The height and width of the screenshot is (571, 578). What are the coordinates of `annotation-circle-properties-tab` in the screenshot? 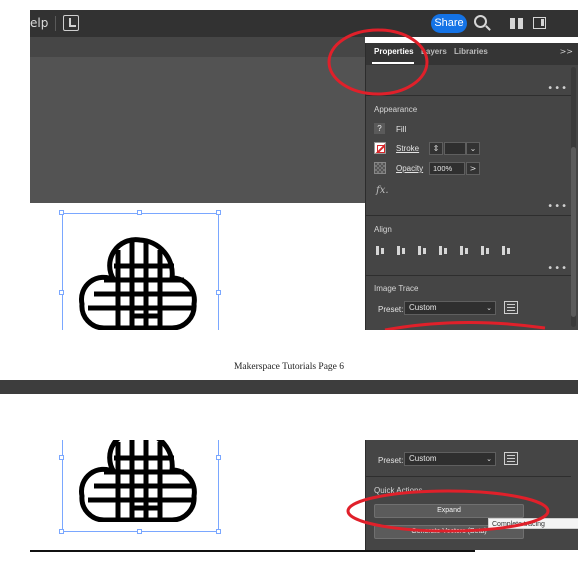 It's located at (378, 62).